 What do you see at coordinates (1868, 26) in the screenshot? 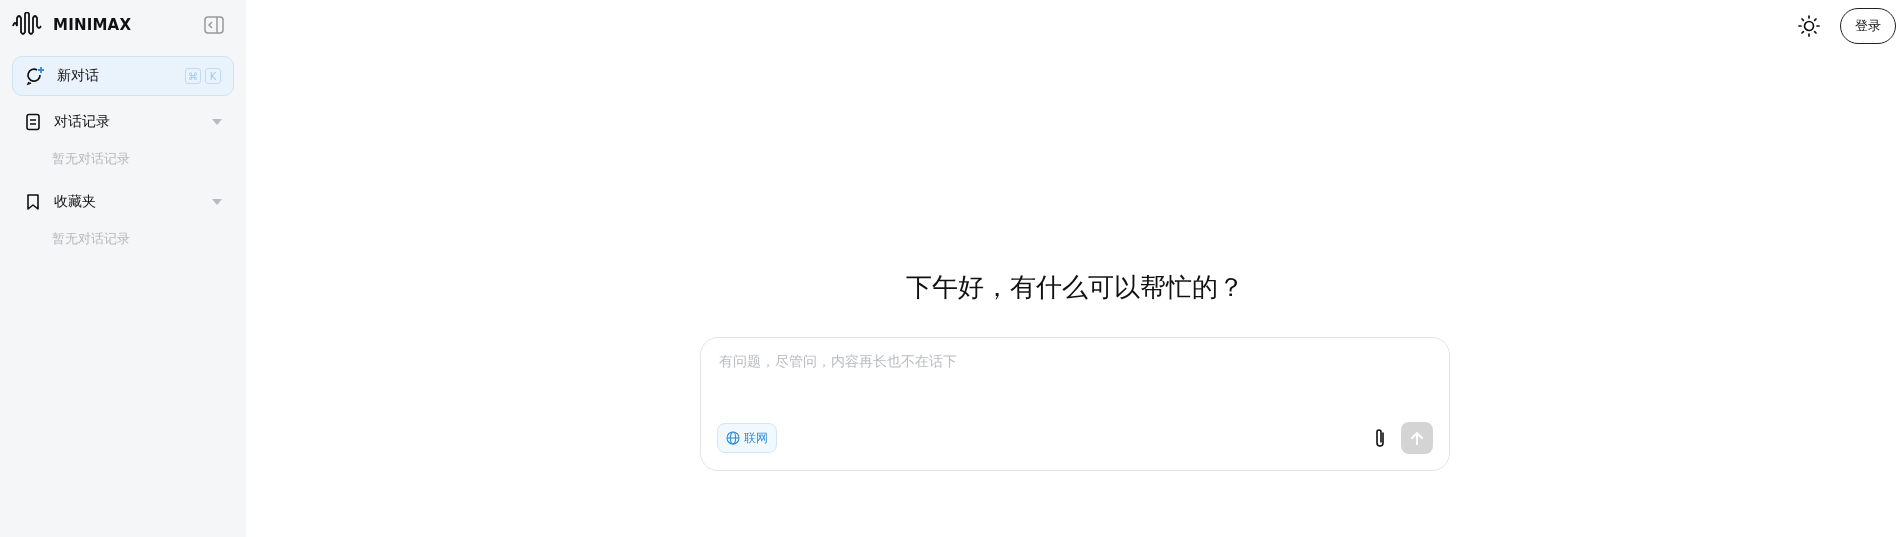
I see `login-button: 登录` at bounding box center [1868, 26].